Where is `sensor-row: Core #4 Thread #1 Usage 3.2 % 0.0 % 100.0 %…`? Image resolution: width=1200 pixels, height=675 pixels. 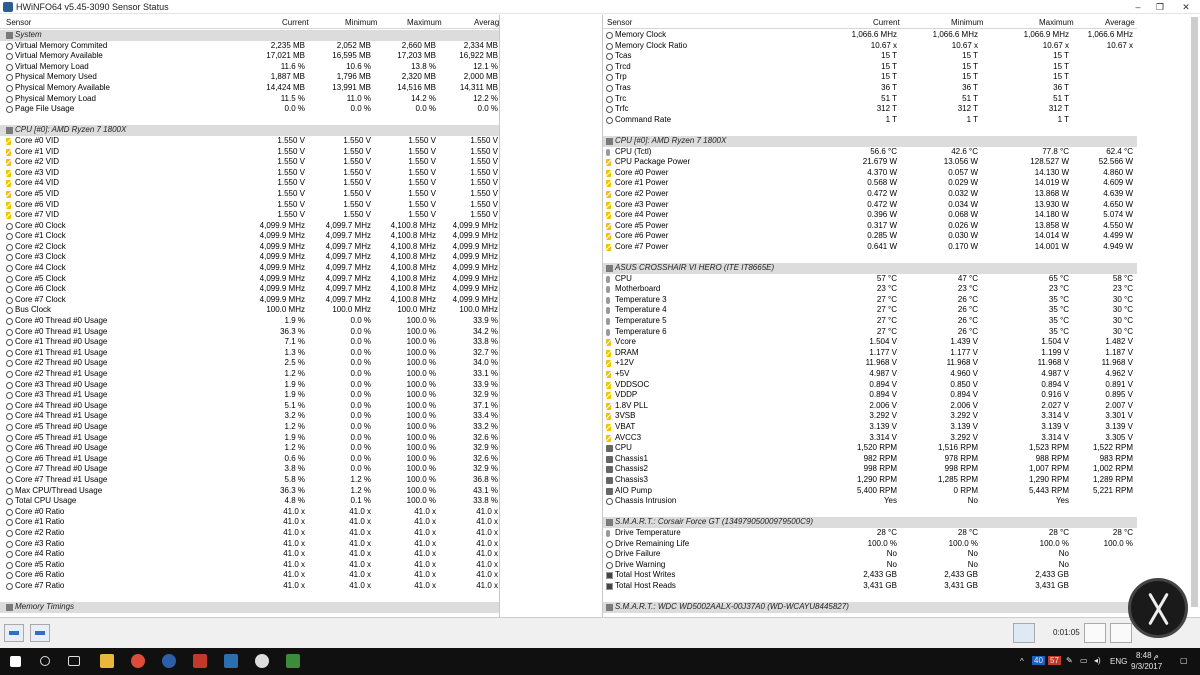 sensor-row: Core #4 Thread #1 Usage 3.2 % 0.0 % 100.0 %… is located at coordinates (249, 416).